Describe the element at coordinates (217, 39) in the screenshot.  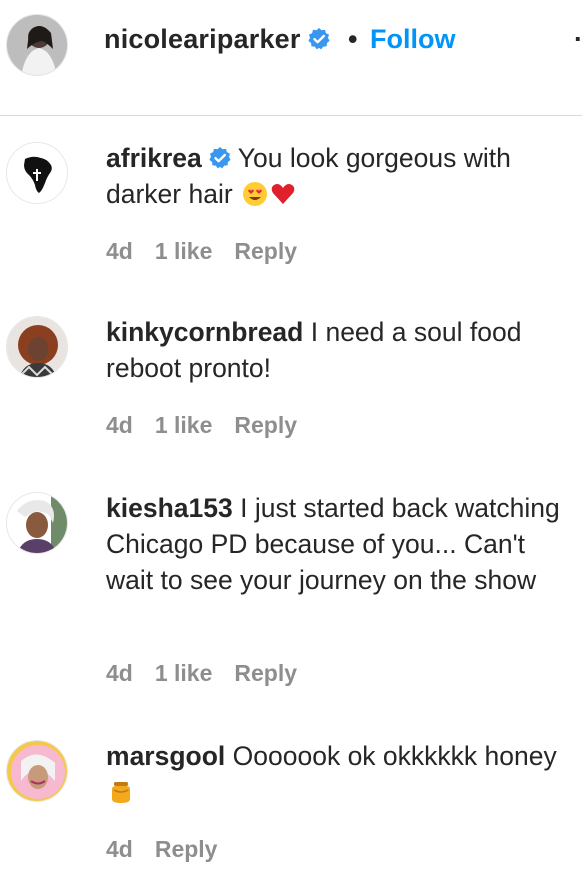
I see `author-username: nicoleariparker` at that location.